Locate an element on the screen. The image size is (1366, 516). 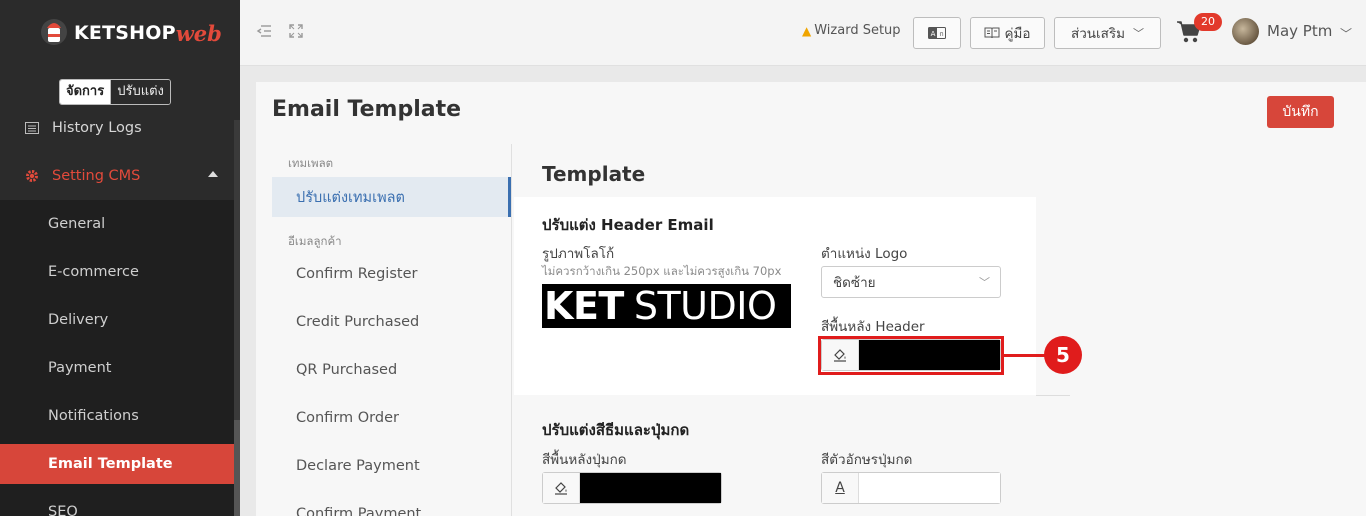
wizard-setup-link: ▲ Wizard Setup is located at coordinates (851, 30).